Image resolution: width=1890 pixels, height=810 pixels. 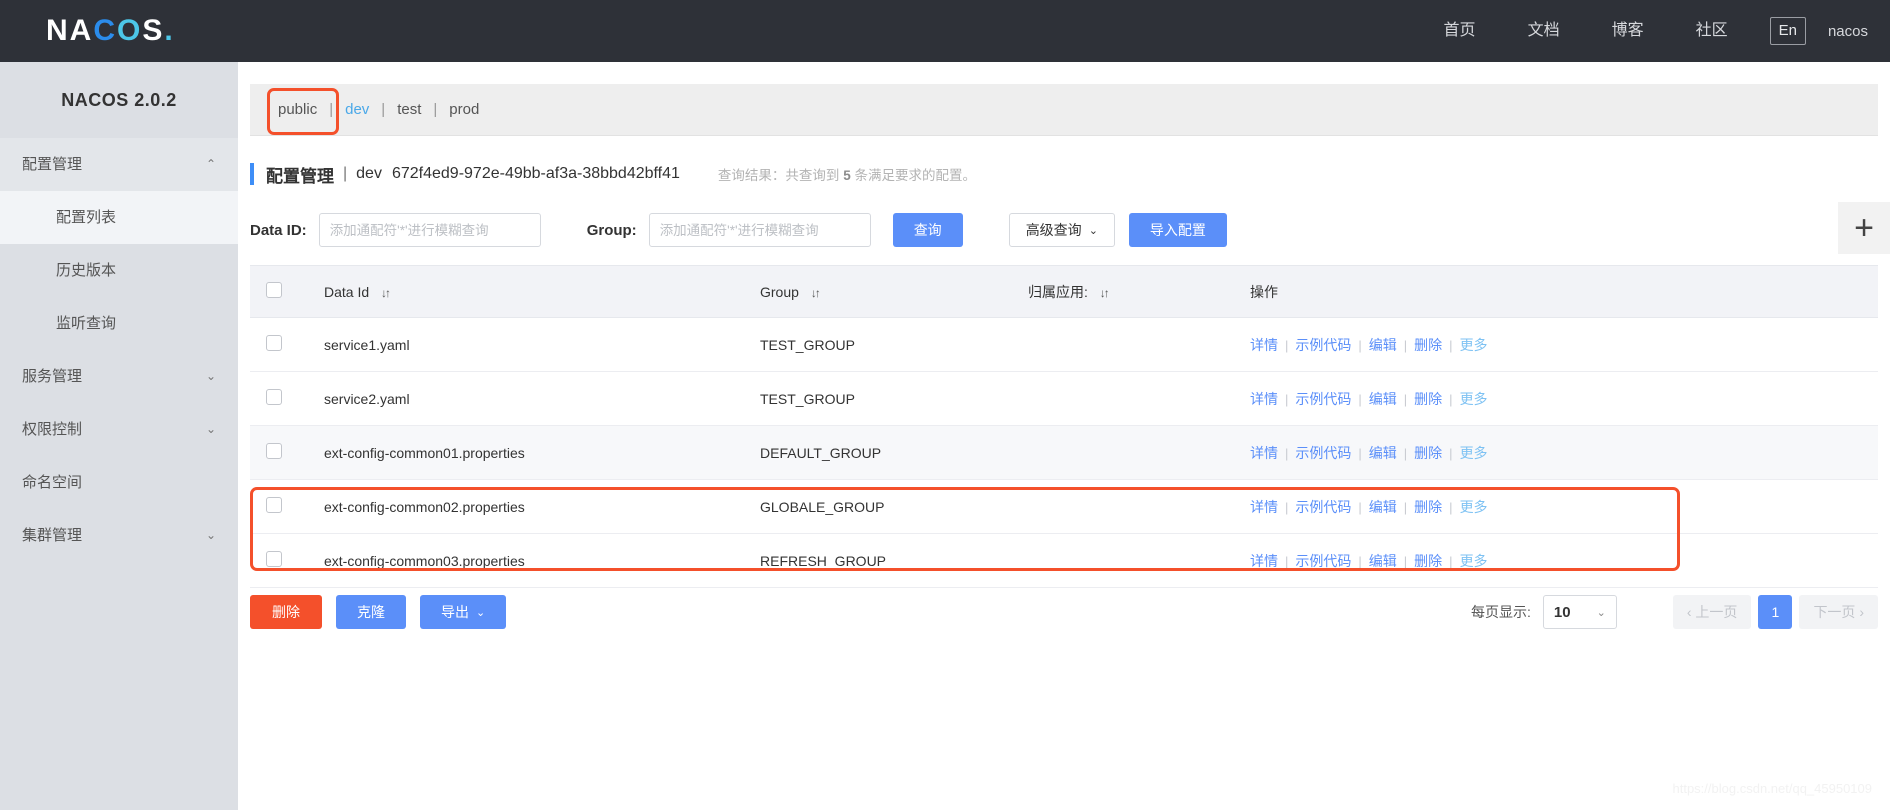 What do you see at coordinates (779, 291) in the screenshot?
I see `header-group-label: Group` at bounding box center [779, 291].